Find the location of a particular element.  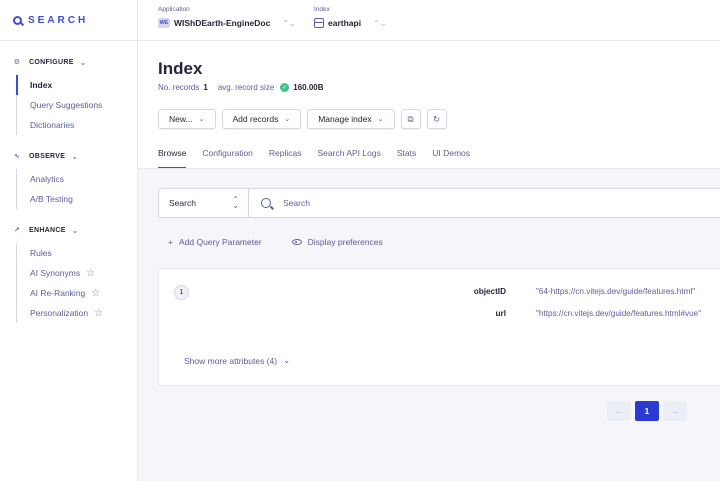

section-title: OBSERVE is located at coordinates (47, 156).